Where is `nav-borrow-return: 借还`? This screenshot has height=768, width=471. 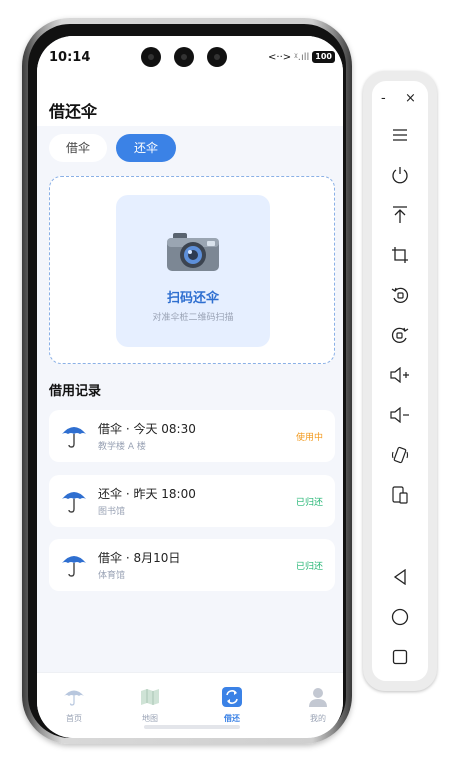 nav-borrow-return: 借还 is located at coordinates (232, 705).